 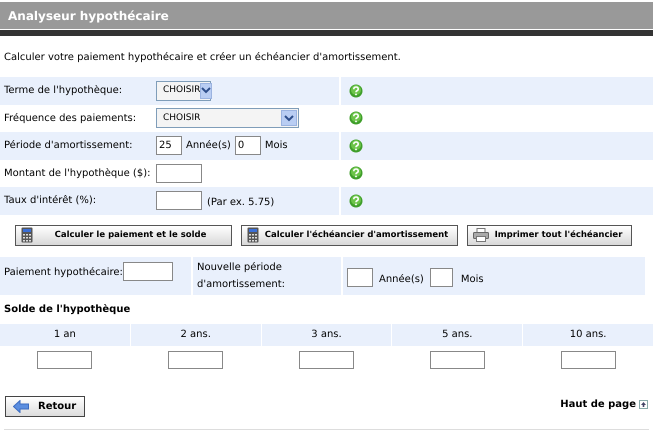 I want to click on left-arrow-icon, so click(x=21, y=406).